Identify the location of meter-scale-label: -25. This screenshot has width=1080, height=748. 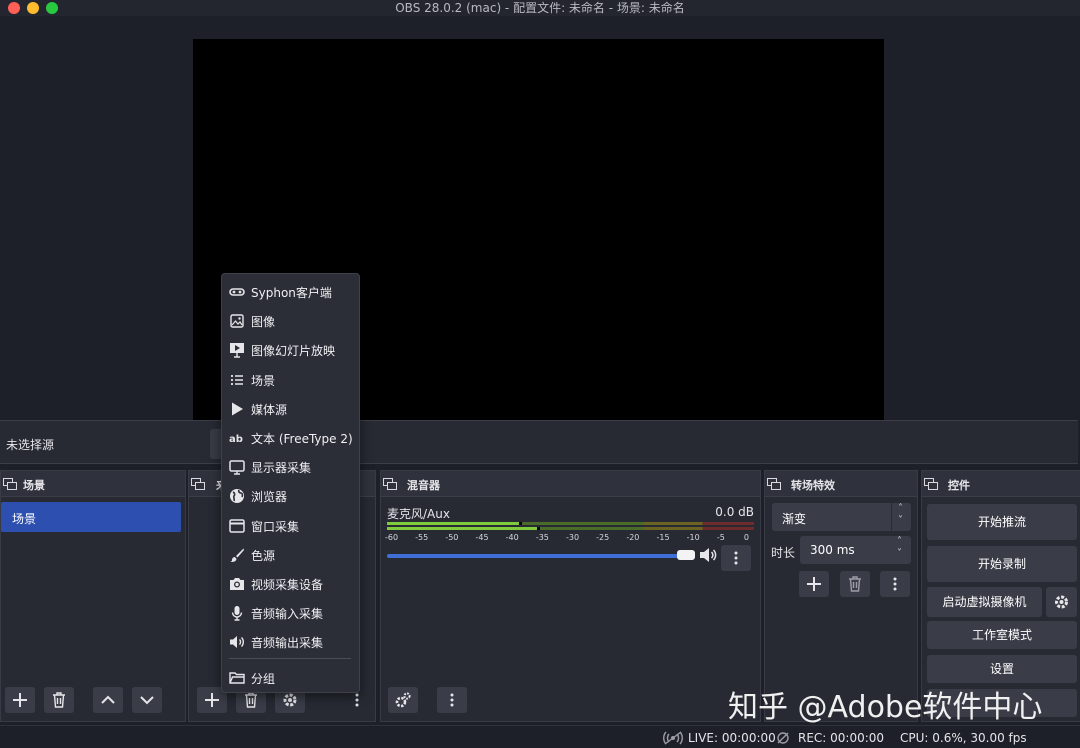
(603, 537).